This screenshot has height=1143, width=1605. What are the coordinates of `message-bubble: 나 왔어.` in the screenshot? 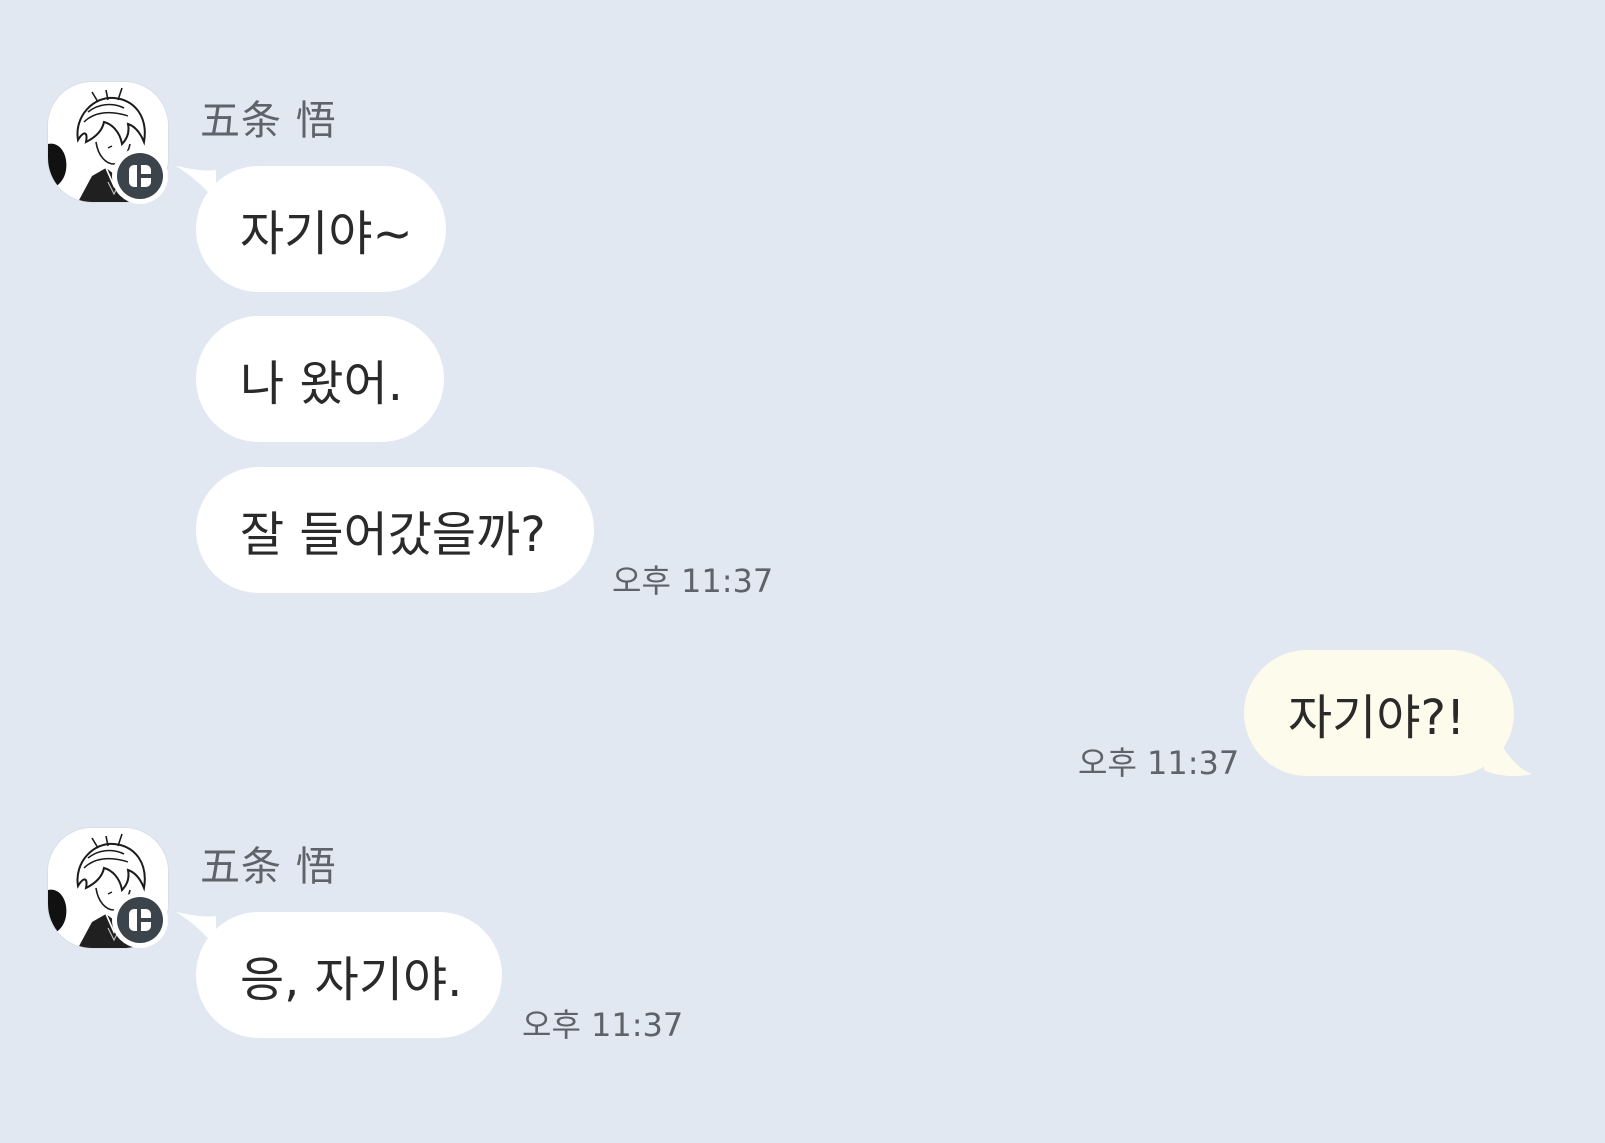 It's located at (320, 379).